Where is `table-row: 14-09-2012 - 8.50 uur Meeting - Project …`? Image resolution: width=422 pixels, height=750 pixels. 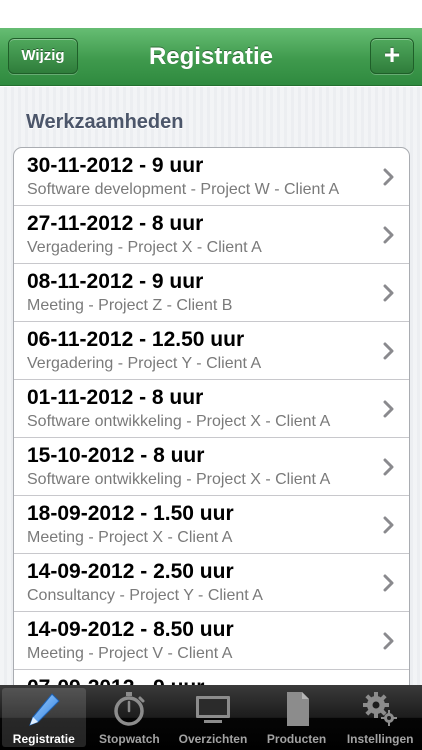
table-row: 14-09-2012 - 8.50 uur Meeting - Project … is located at coordinates (211, 641).